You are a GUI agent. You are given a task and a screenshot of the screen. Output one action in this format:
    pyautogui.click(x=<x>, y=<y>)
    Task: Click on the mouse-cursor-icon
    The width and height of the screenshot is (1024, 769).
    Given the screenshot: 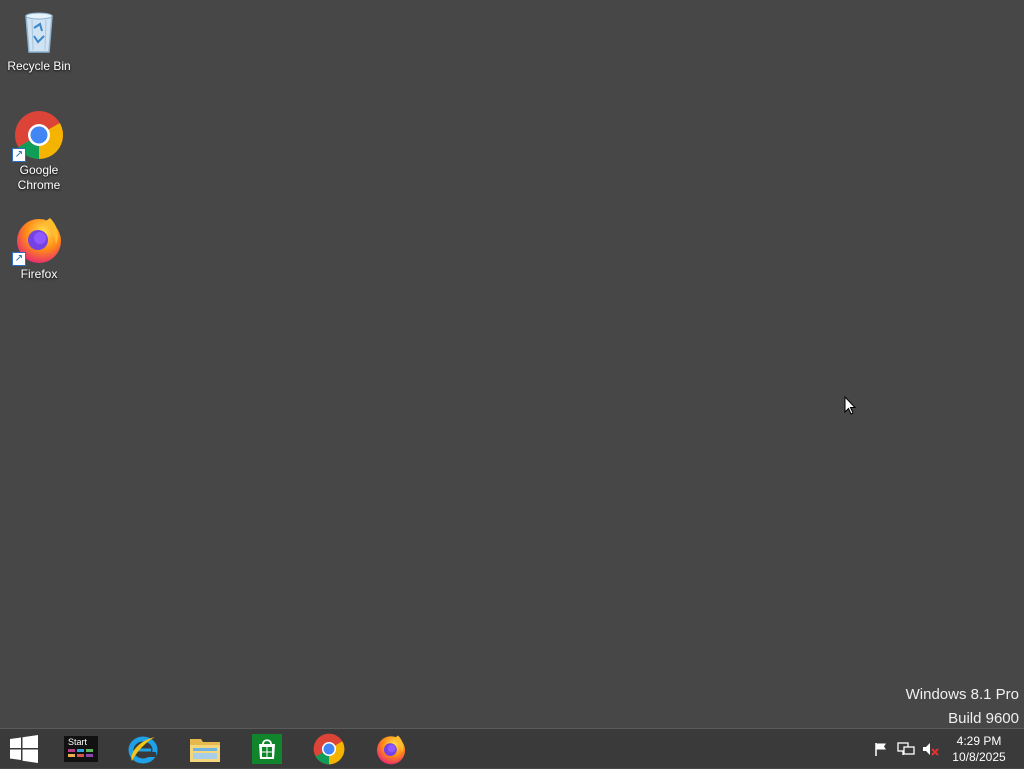 What is the action you would take?
    pyautogui.click(x=851, y=405)
    